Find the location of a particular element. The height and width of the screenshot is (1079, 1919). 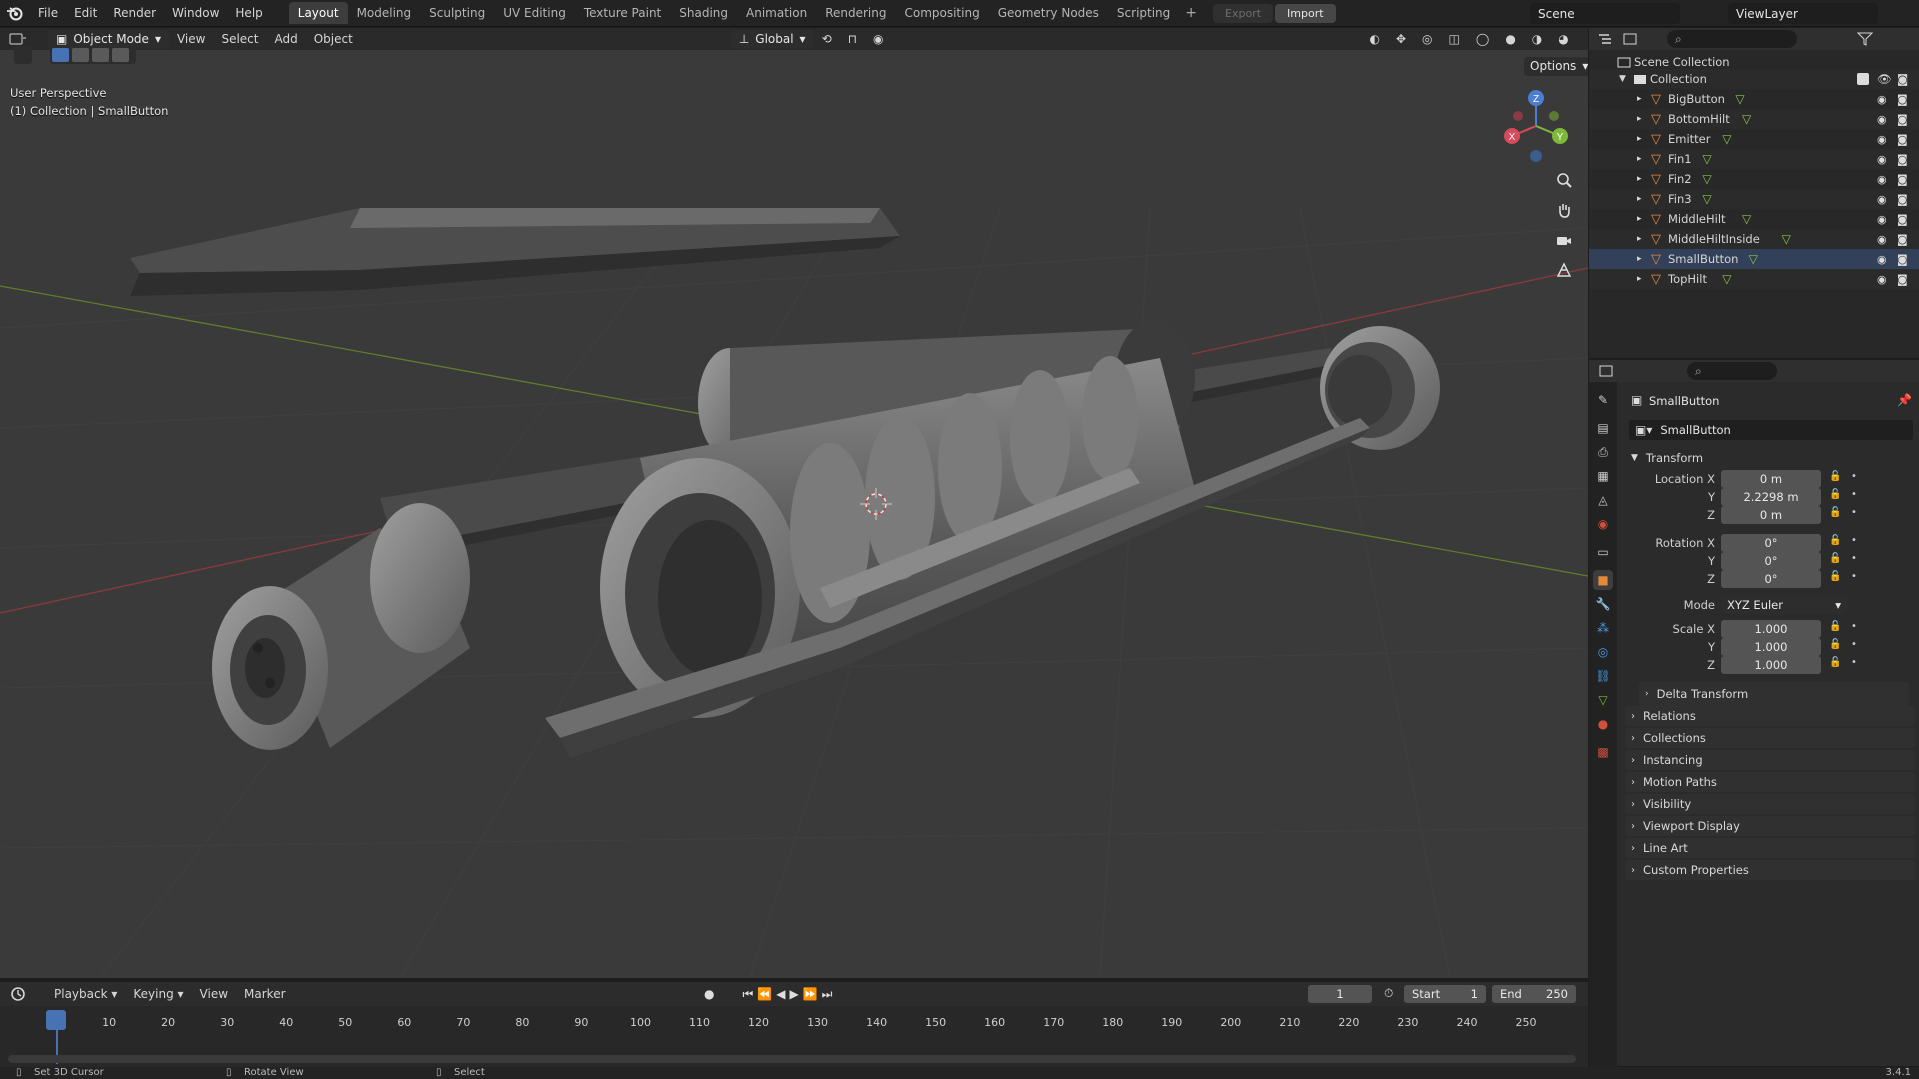

section-motion-paths: › Motion Paths is located at coordinates (1770, 782).